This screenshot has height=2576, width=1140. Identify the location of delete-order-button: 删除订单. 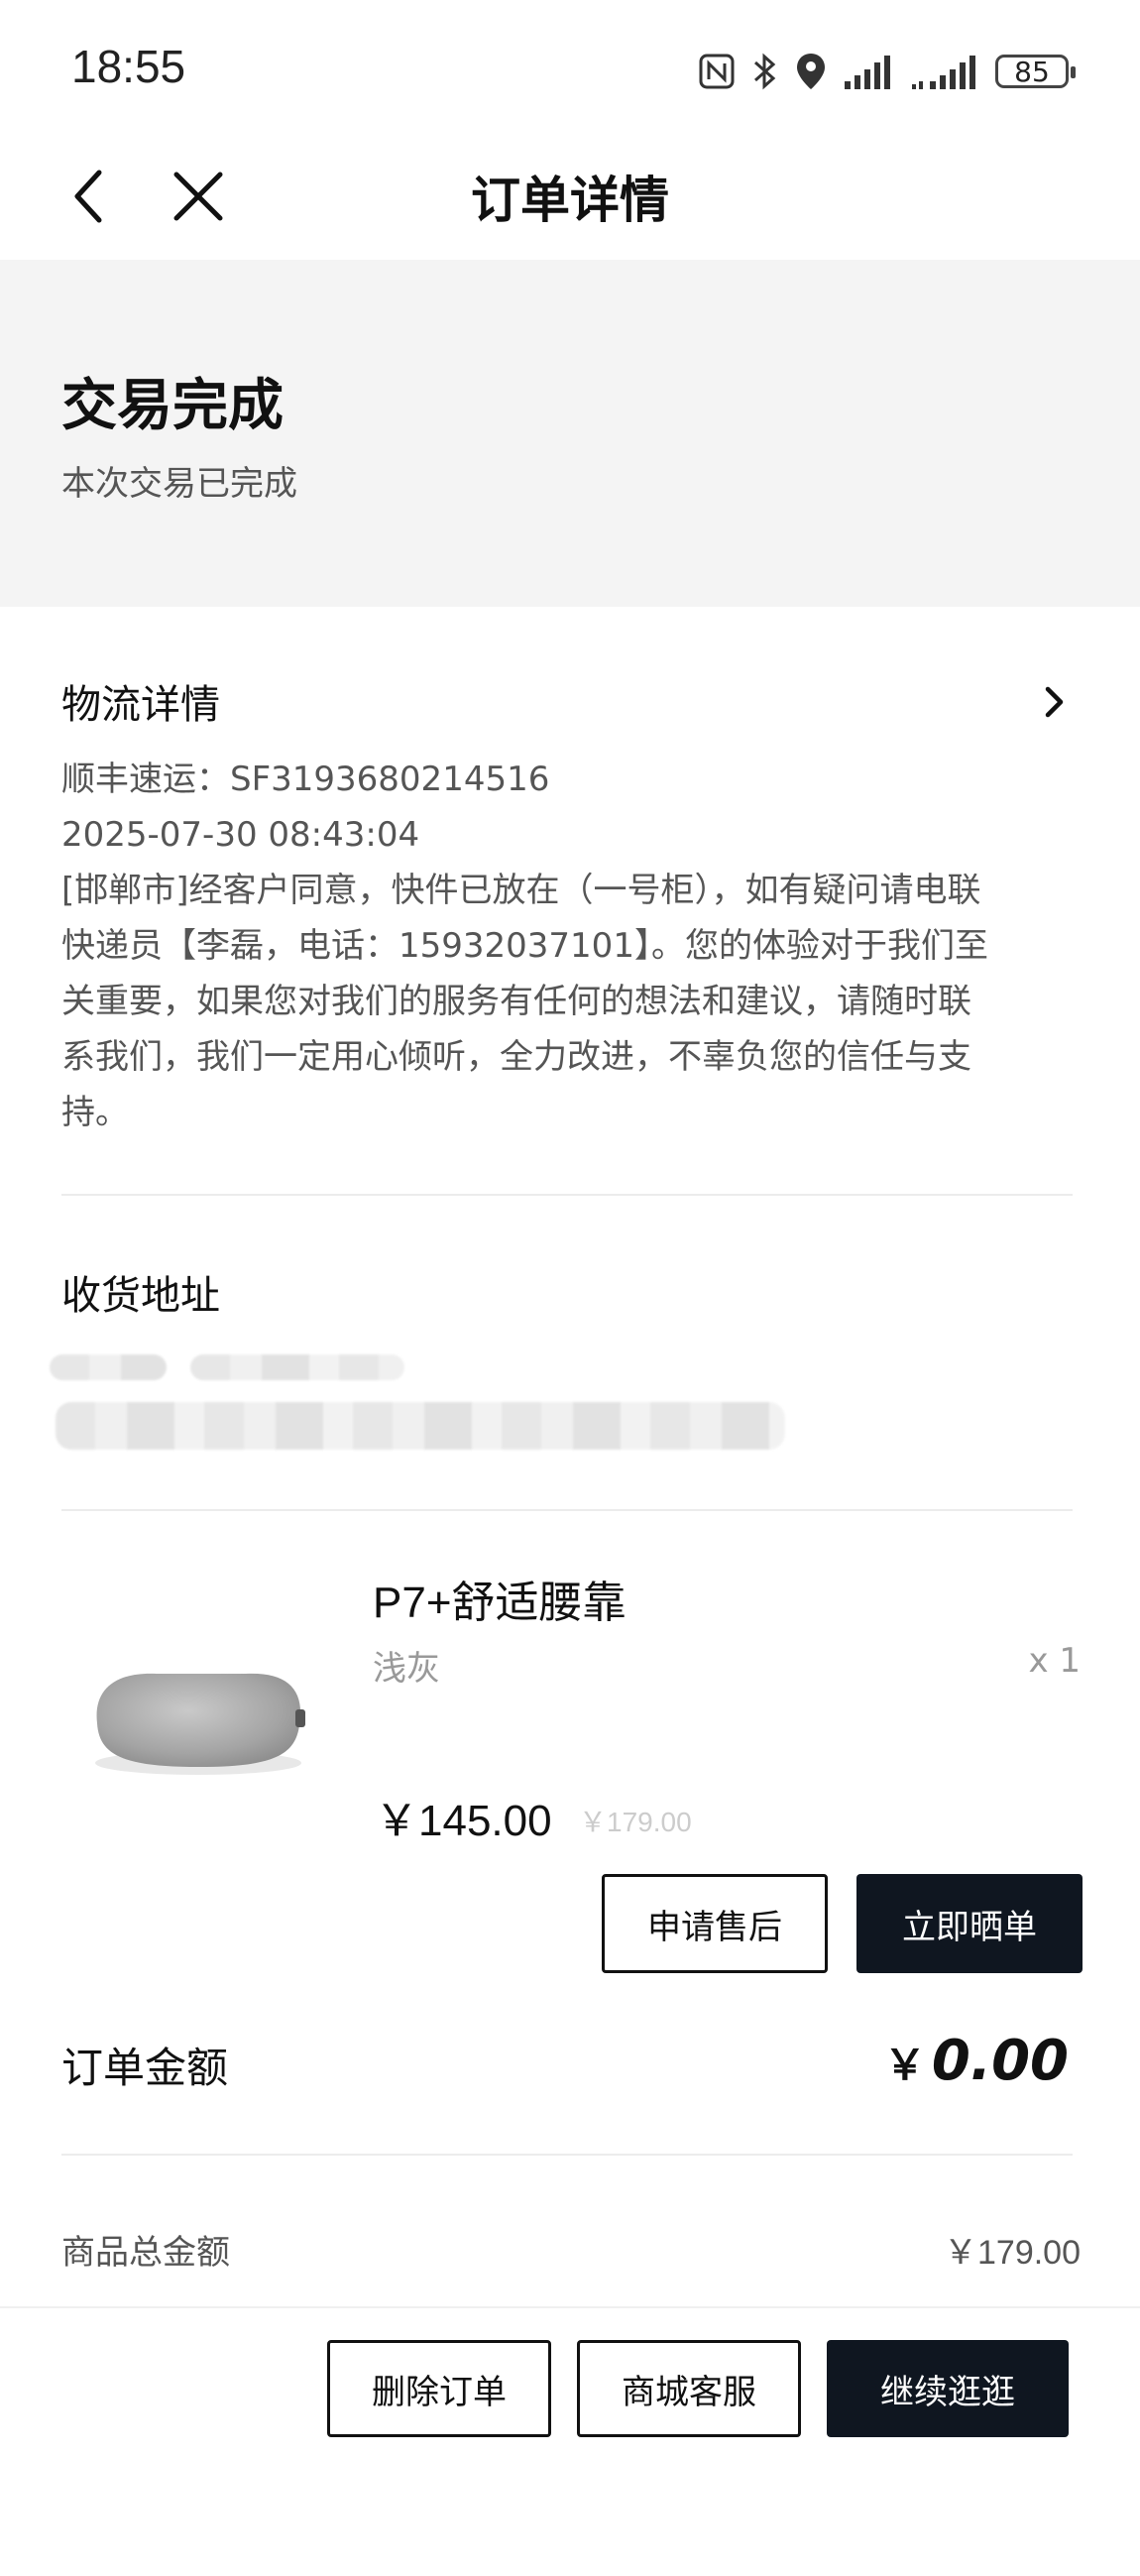
(439, 2389).